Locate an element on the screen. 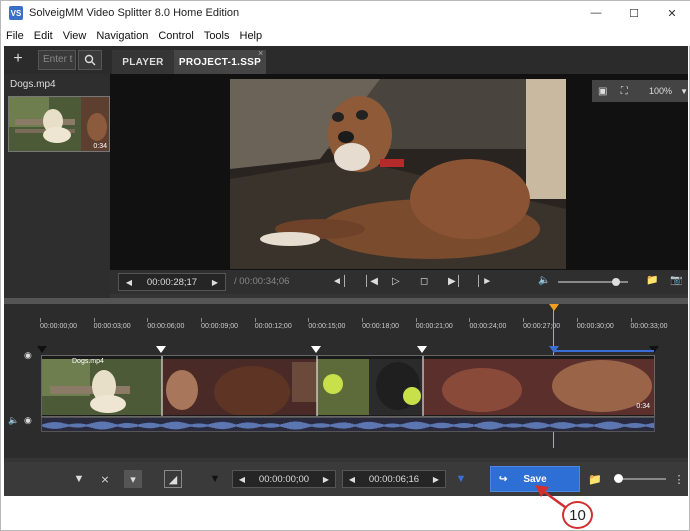 This screenshot has height=531, width=690. blue-marker-icon: ▼ is located at coordinates (461, 479).